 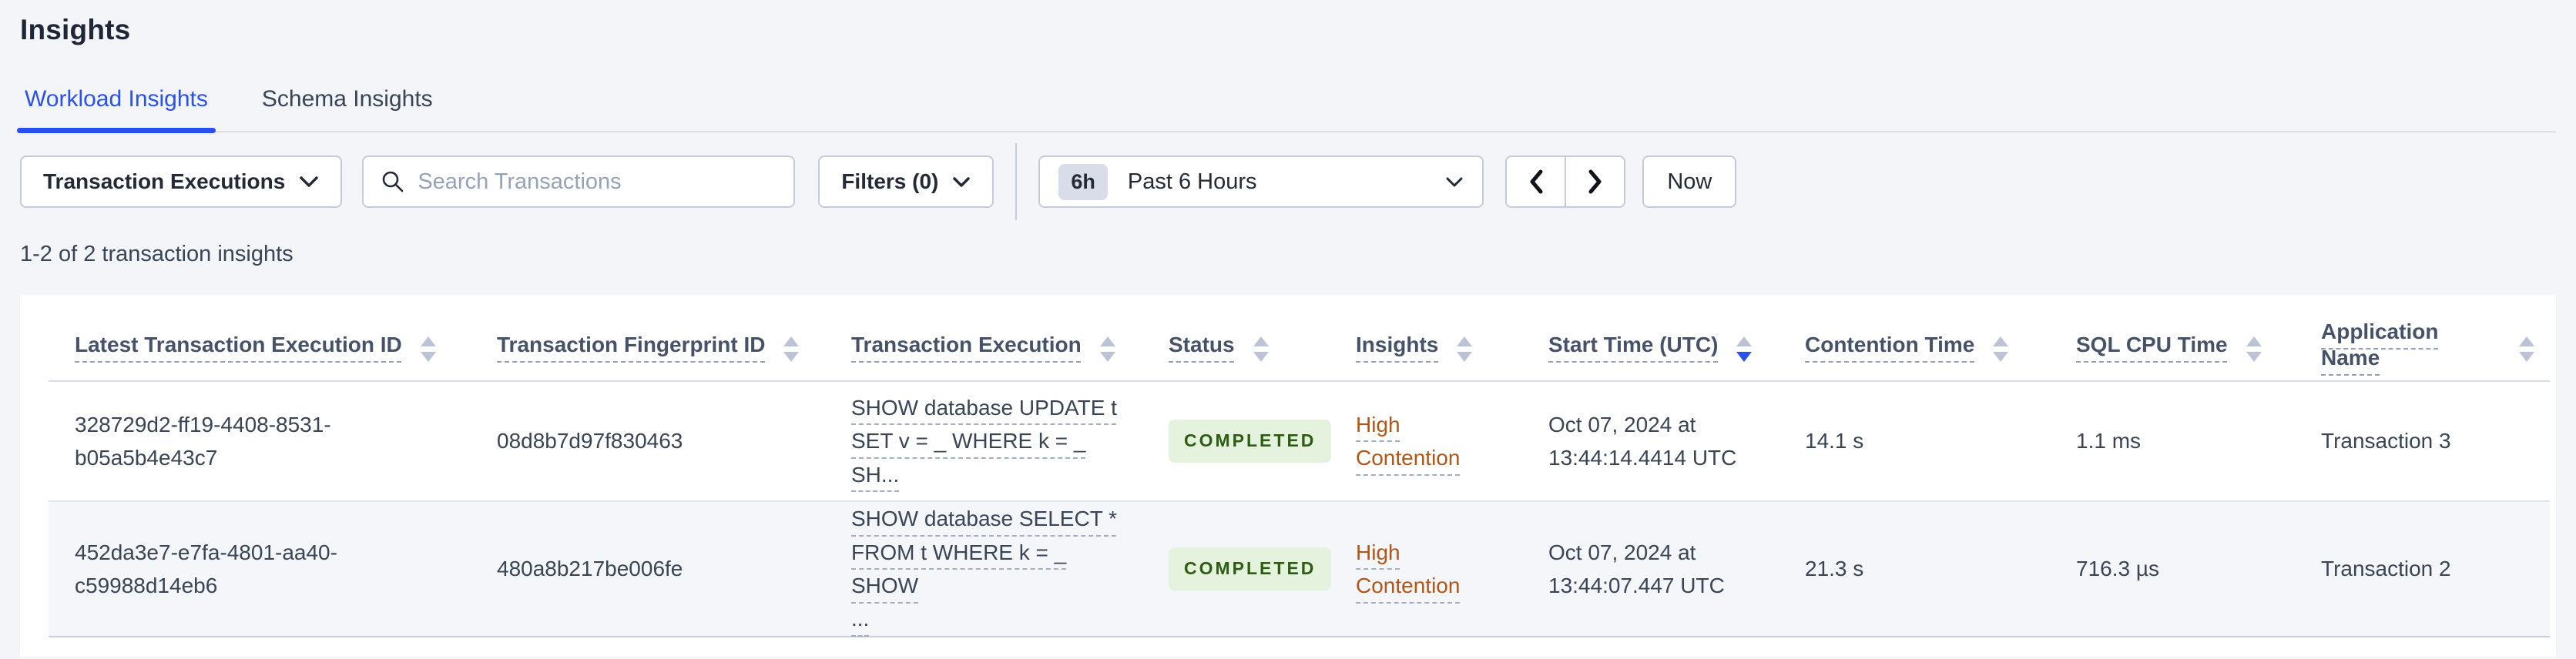 I want to click on cell-application-name: Transaction 3, so click(x=2386, y=441).